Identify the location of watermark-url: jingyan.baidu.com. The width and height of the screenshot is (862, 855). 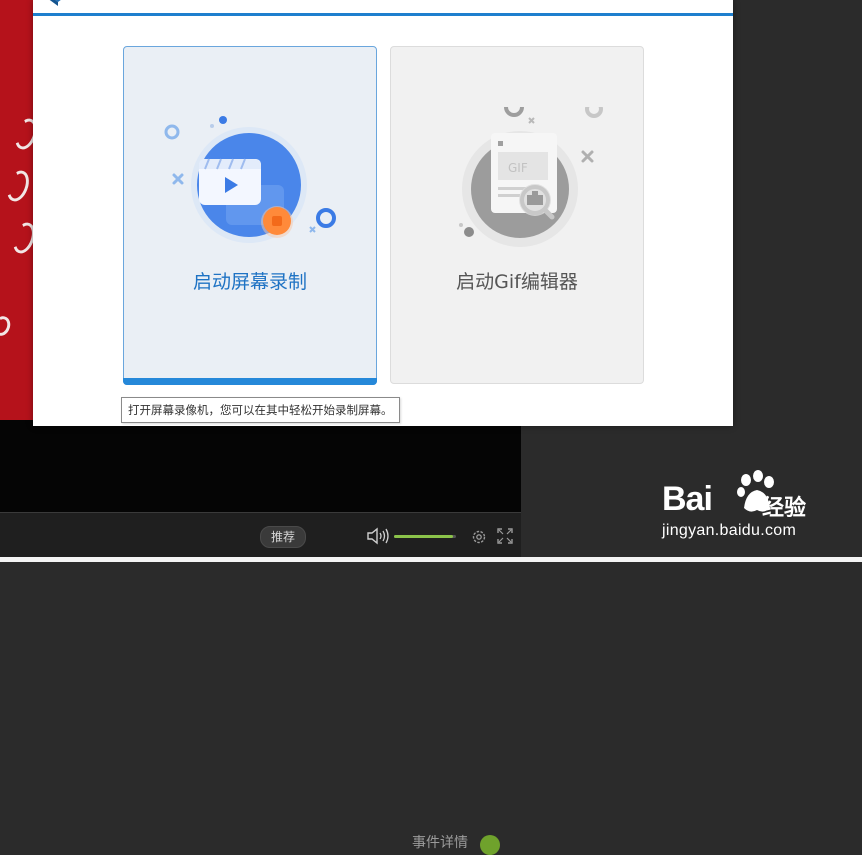
(729, 530).